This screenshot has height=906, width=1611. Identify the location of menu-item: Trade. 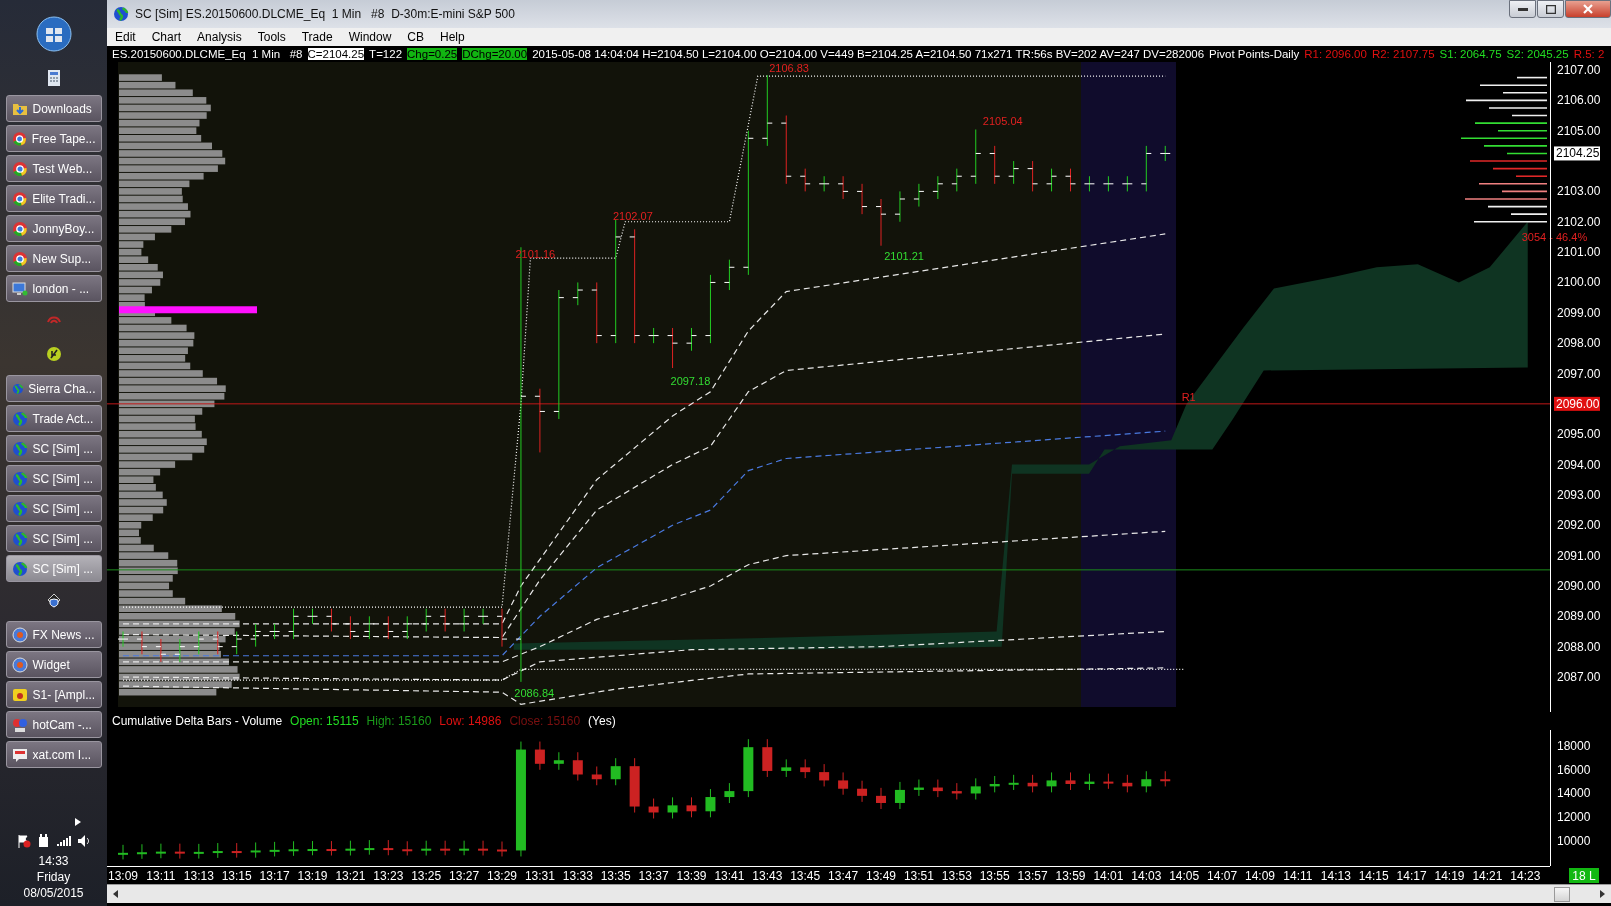
(317, 37).